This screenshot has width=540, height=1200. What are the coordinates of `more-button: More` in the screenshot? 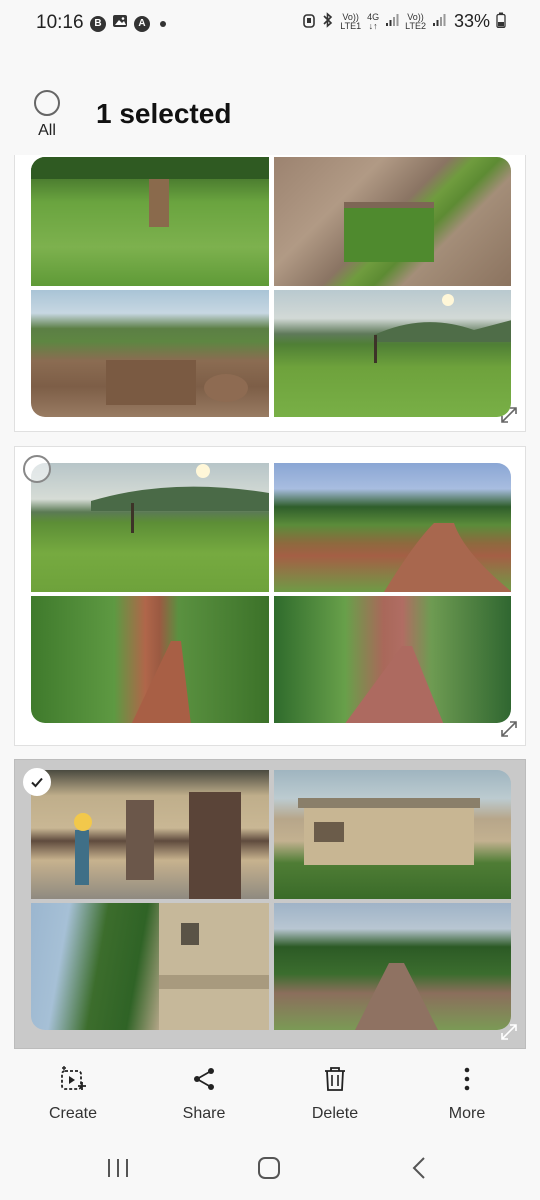 It's located at (467, 1093).